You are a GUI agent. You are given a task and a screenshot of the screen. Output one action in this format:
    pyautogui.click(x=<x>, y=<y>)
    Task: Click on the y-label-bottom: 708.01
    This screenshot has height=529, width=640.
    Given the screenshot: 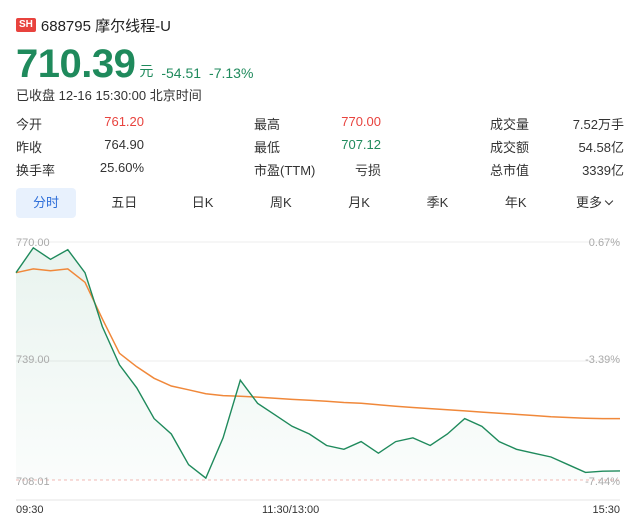 What is the action you would take?
    pyautogui.click(x=33, y=482)
    